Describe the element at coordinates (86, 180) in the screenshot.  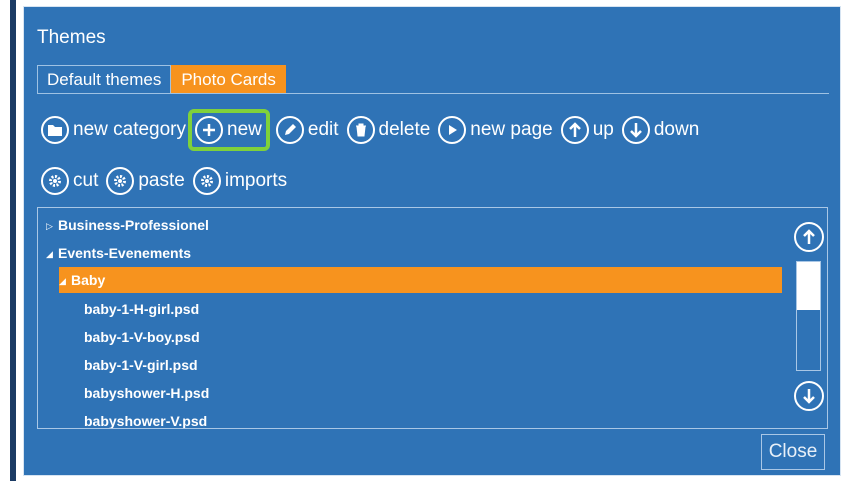
I see `cut-label: cut` at that location.